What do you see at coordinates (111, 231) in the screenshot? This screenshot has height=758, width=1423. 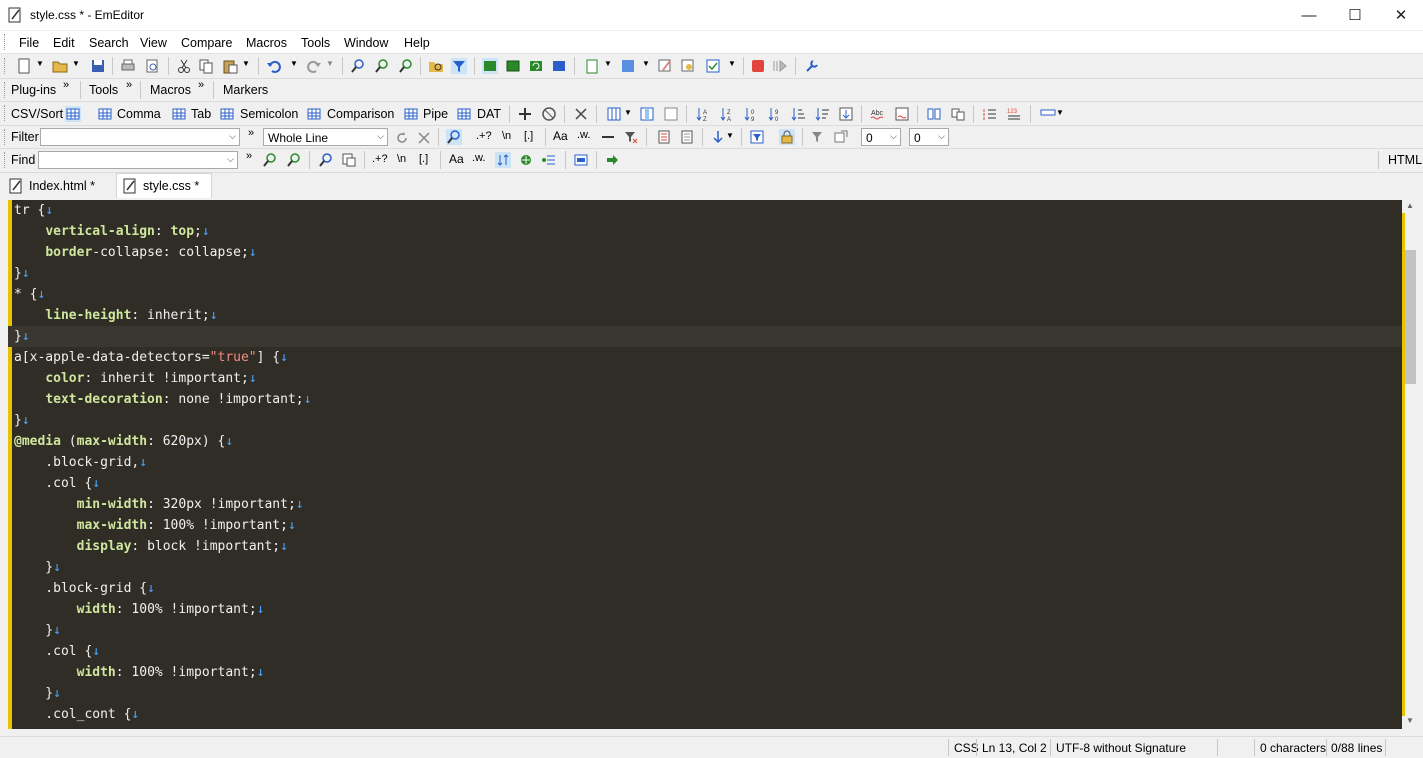 I see `code-line: vertical-align: top;↓` at bounding box center [111, 231].